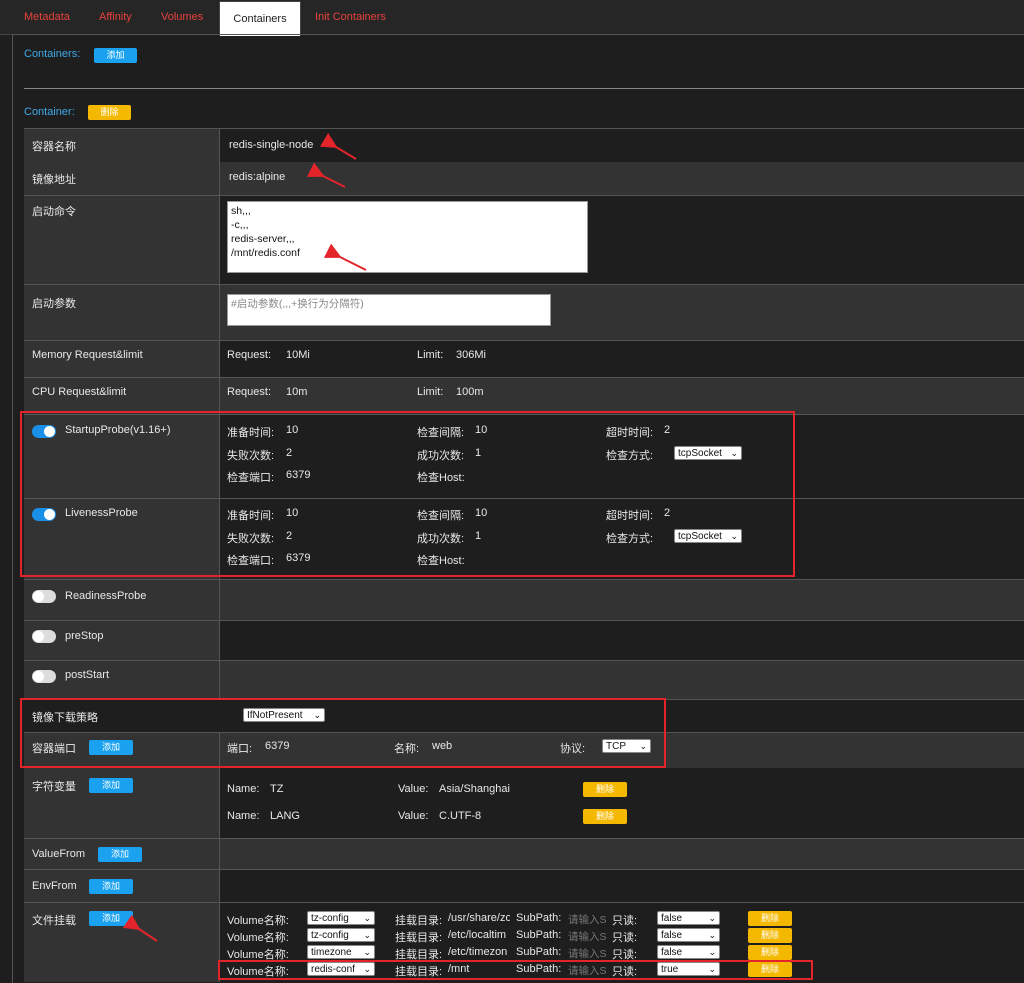 This screenshot has width=1024, height=983. I want to click on image-value: redis:alpine, so click(257, 177).